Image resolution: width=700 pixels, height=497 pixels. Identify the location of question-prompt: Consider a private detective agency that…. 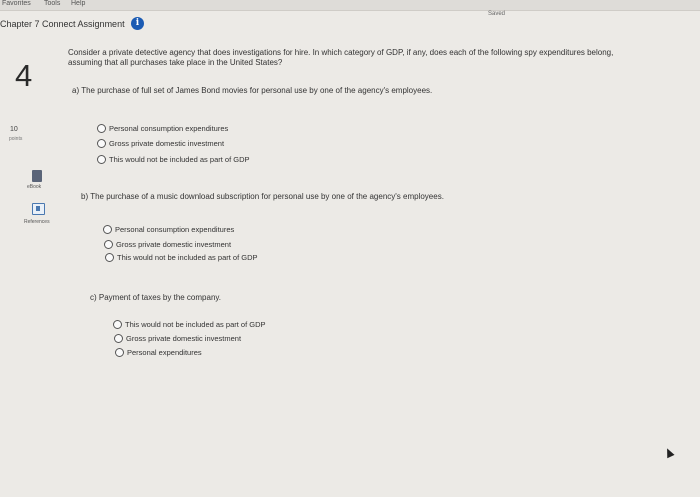
(341, 57).